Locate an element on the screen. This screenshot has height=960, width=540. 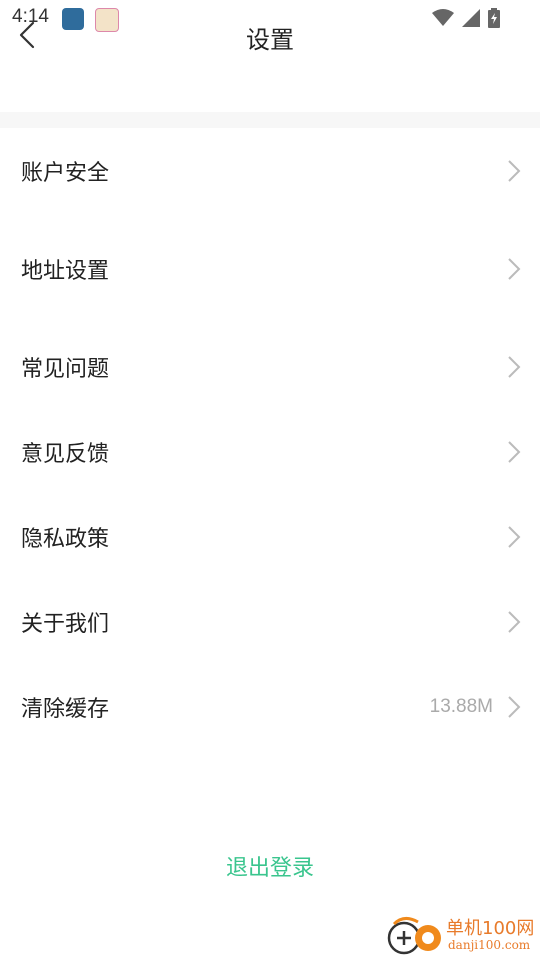
menu-item-label: 关于我们 is located at coordinates (65, 624).